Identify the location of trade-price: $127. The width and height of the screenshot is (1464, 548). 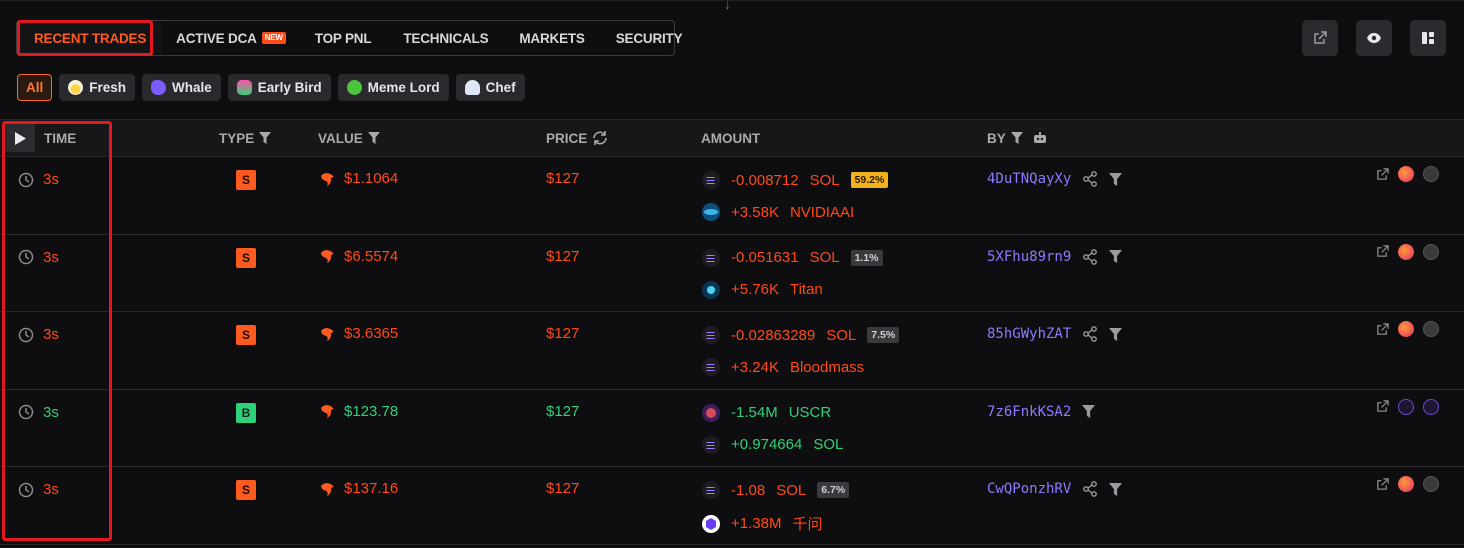
(563, 334).